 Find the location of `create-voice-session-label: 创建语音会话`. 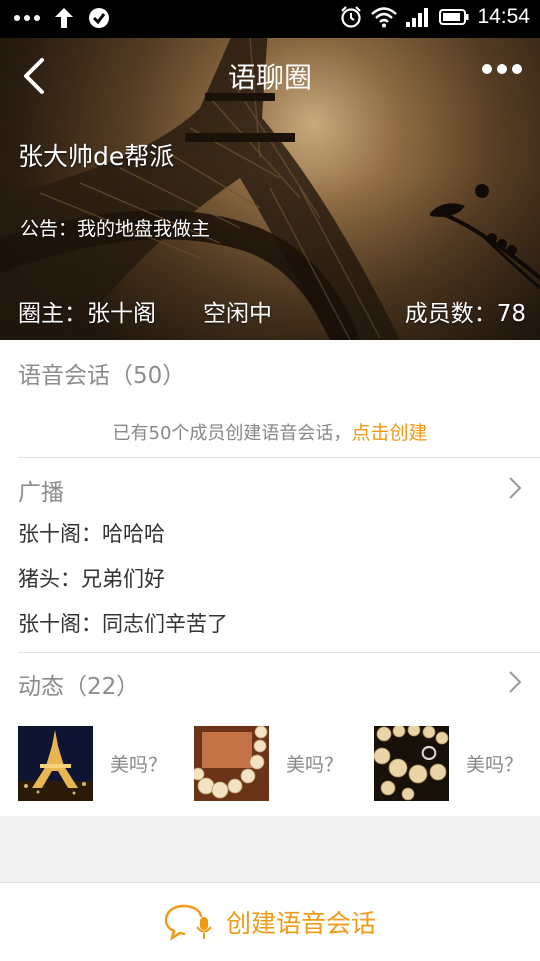

create-voice-session-label: 创建语音会话 is located at coordinates (300, 923).